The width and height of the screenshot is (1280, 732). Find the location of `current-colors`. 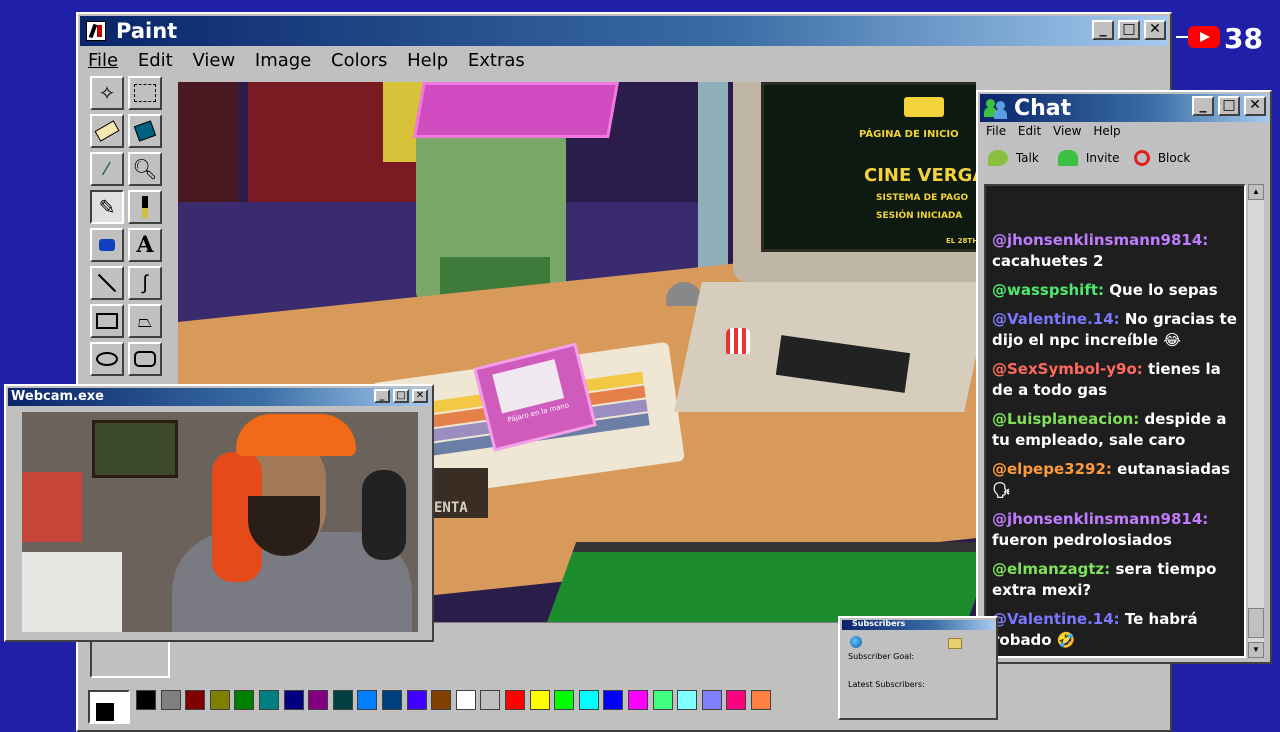

current-colors is located at coordinates (109, 707).